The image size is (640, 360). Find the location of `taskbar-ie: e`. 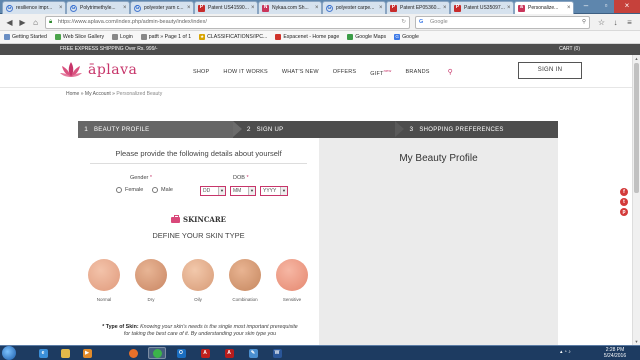

taskbar-ie: e is located at coordinates (43, 353).